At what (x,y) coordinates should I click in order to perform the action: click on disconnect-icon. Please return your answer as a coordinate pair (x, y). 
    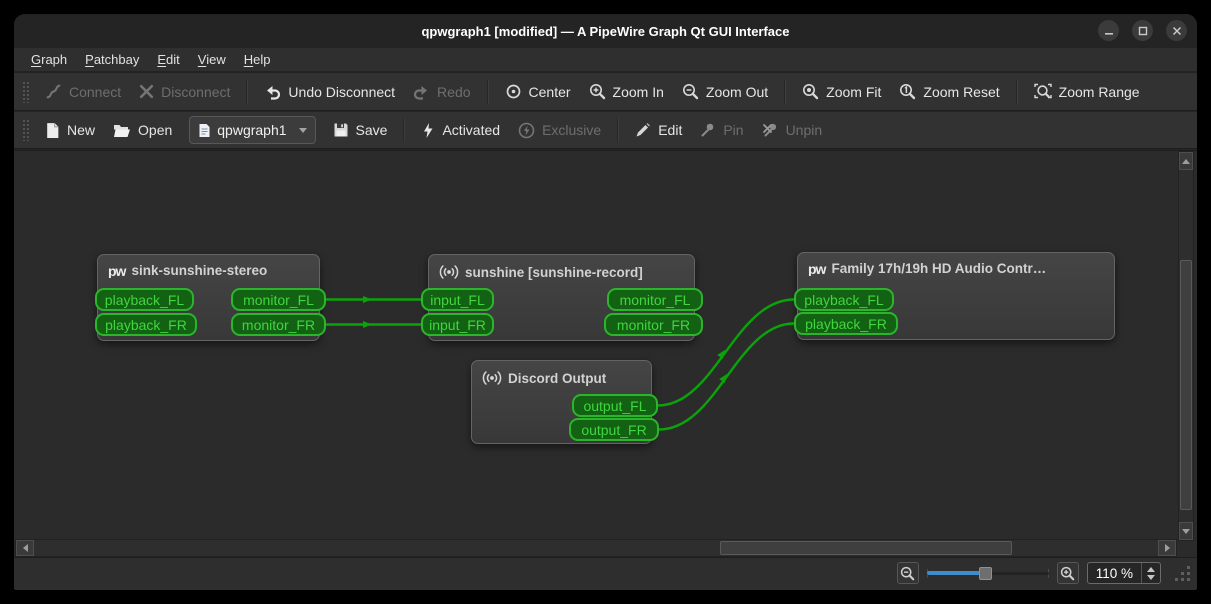
    Looking at the image, I should click on (147, 91).